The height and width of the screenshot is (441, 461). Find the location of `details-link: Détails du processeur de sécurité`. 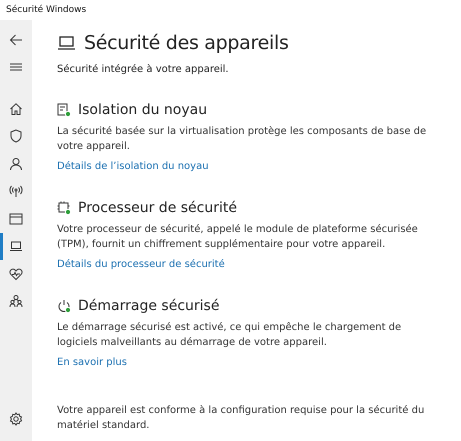

details-link: Détails du processeur de sécurité is located at coordinates (141, 264).